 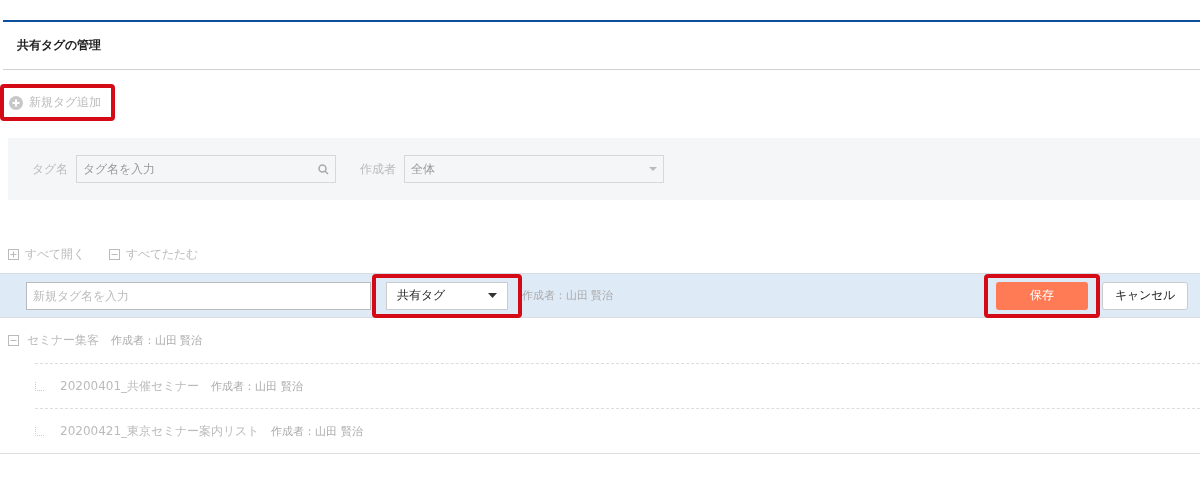 I want to click on save-button: 保存, so click(x=1042, y=295).